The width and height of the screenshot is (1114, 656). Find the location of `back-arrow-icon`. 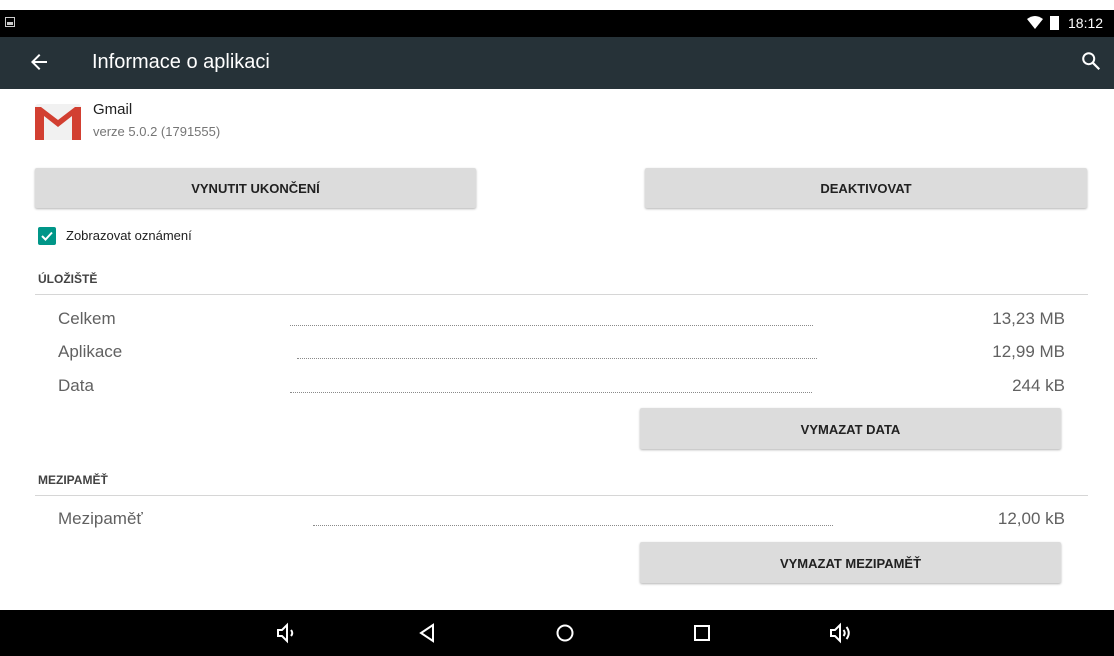

back-arrow-icon is located at coordinates (39, 62).